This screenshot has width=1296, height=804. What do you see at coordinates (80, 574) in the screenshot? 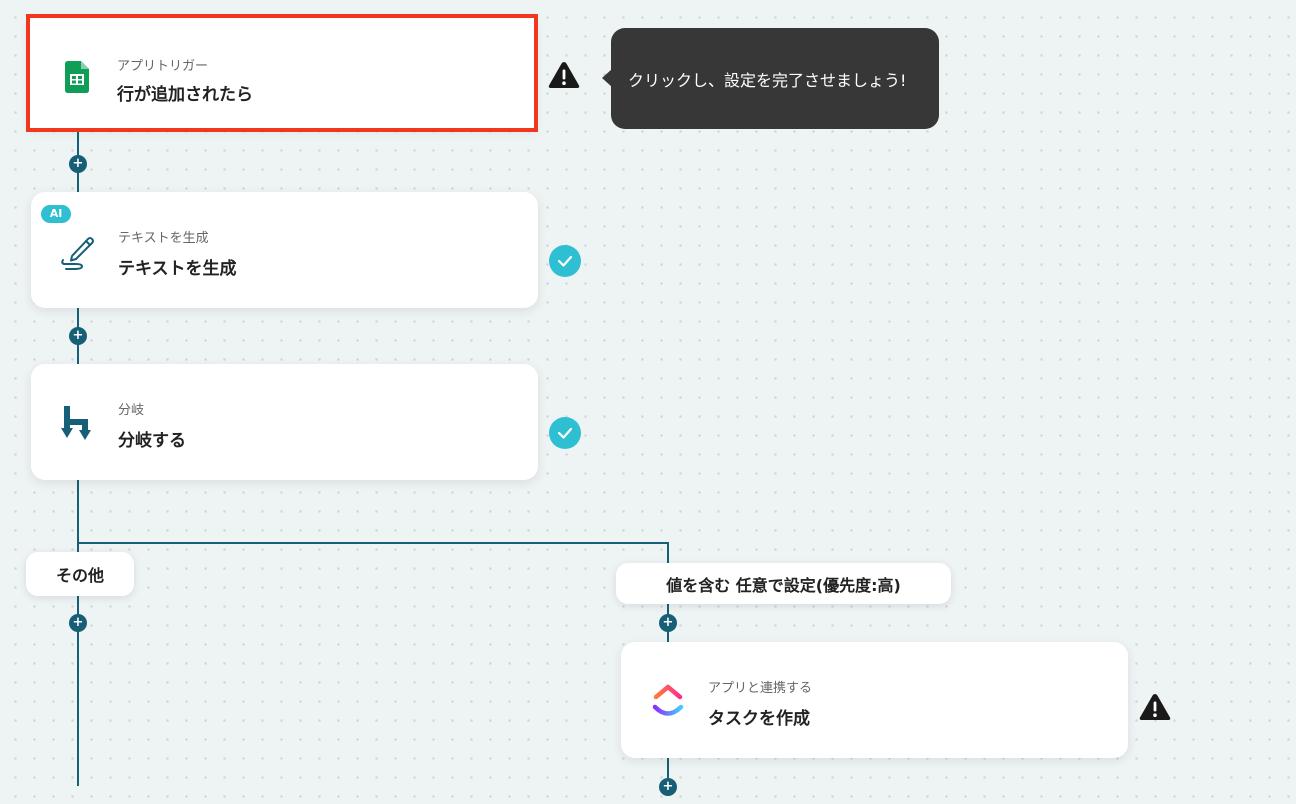
I see `branch-label-other: その他` at bounding box center [80, 574].